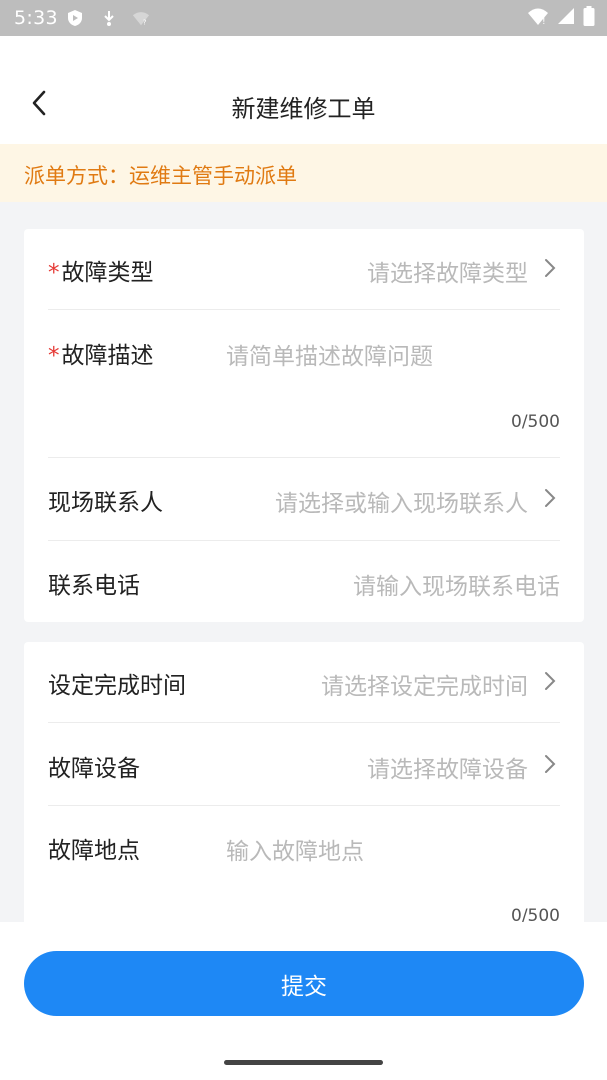 Image resolution: width=607 pixels, height=1080 pixels. Describe the element at coordinates (117, 686) in the screenshot. I see `finish-time-label: 设定完成时间` at that location.